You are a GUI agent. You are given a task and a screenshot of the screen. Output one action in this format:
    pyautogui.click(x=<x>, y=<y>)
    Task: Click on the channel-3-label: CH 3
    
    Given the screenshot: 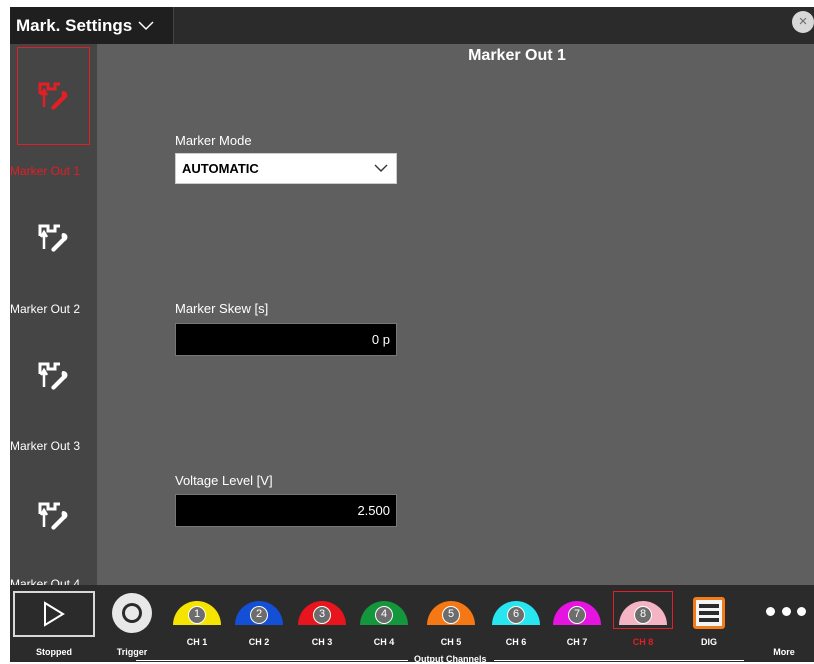 What is the action you would take?
    pyautogui.click(x=322, y=642)
    